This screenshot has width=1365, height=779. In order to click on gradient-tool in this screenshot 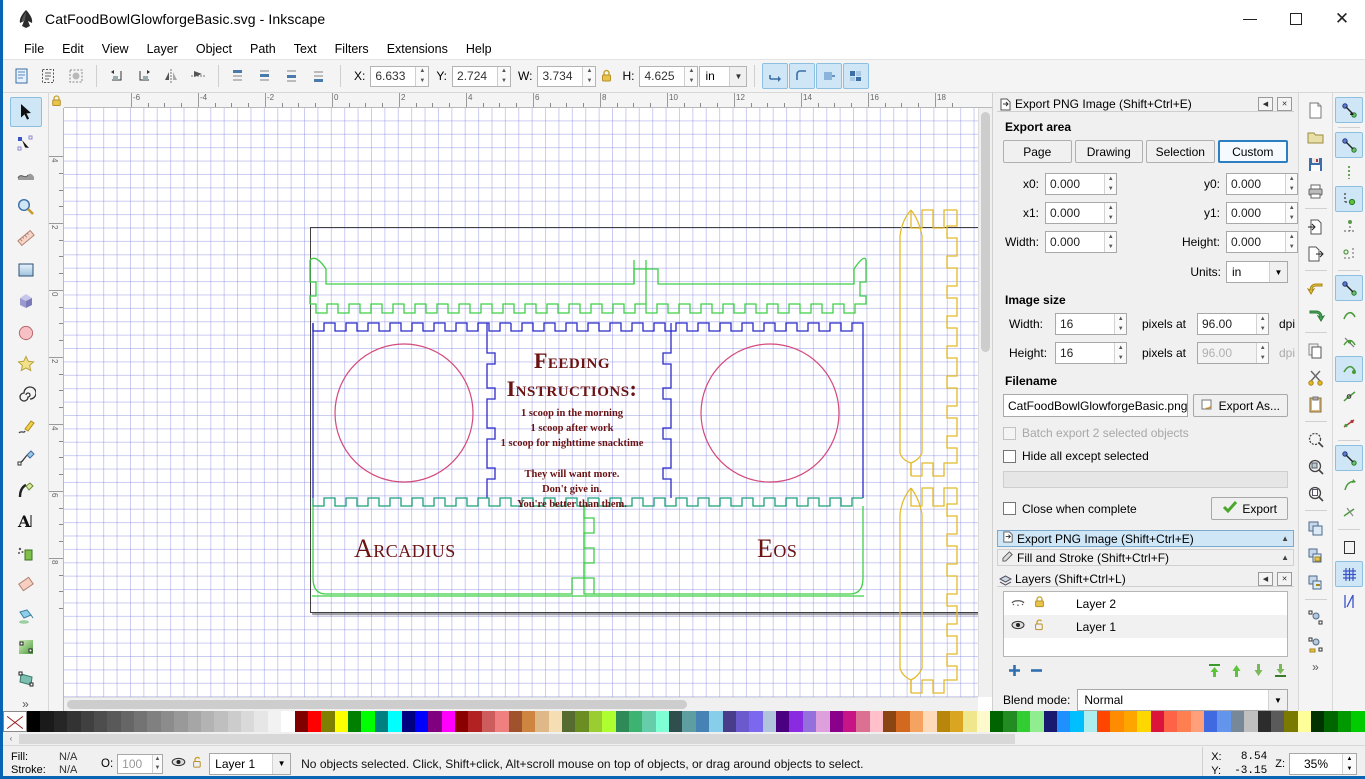, I will do `click(26, 647)`.